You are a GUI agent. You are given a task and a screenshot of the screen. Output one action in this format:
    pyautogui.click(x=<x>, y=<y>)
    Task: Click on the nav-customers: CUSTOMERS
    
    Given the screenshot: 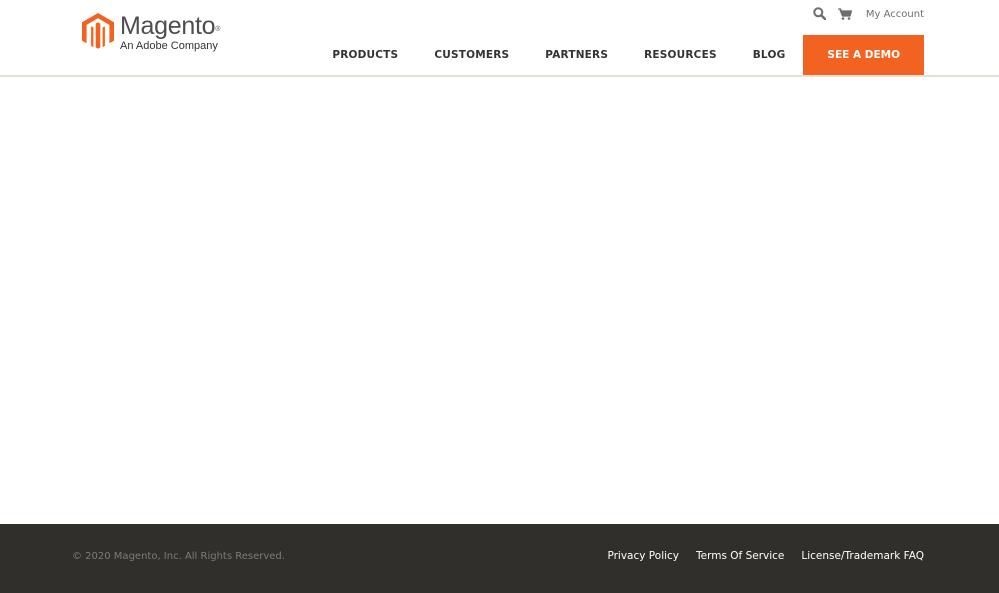 What is the action you would take?
    pyautogui.click(x=471, y=55)
    